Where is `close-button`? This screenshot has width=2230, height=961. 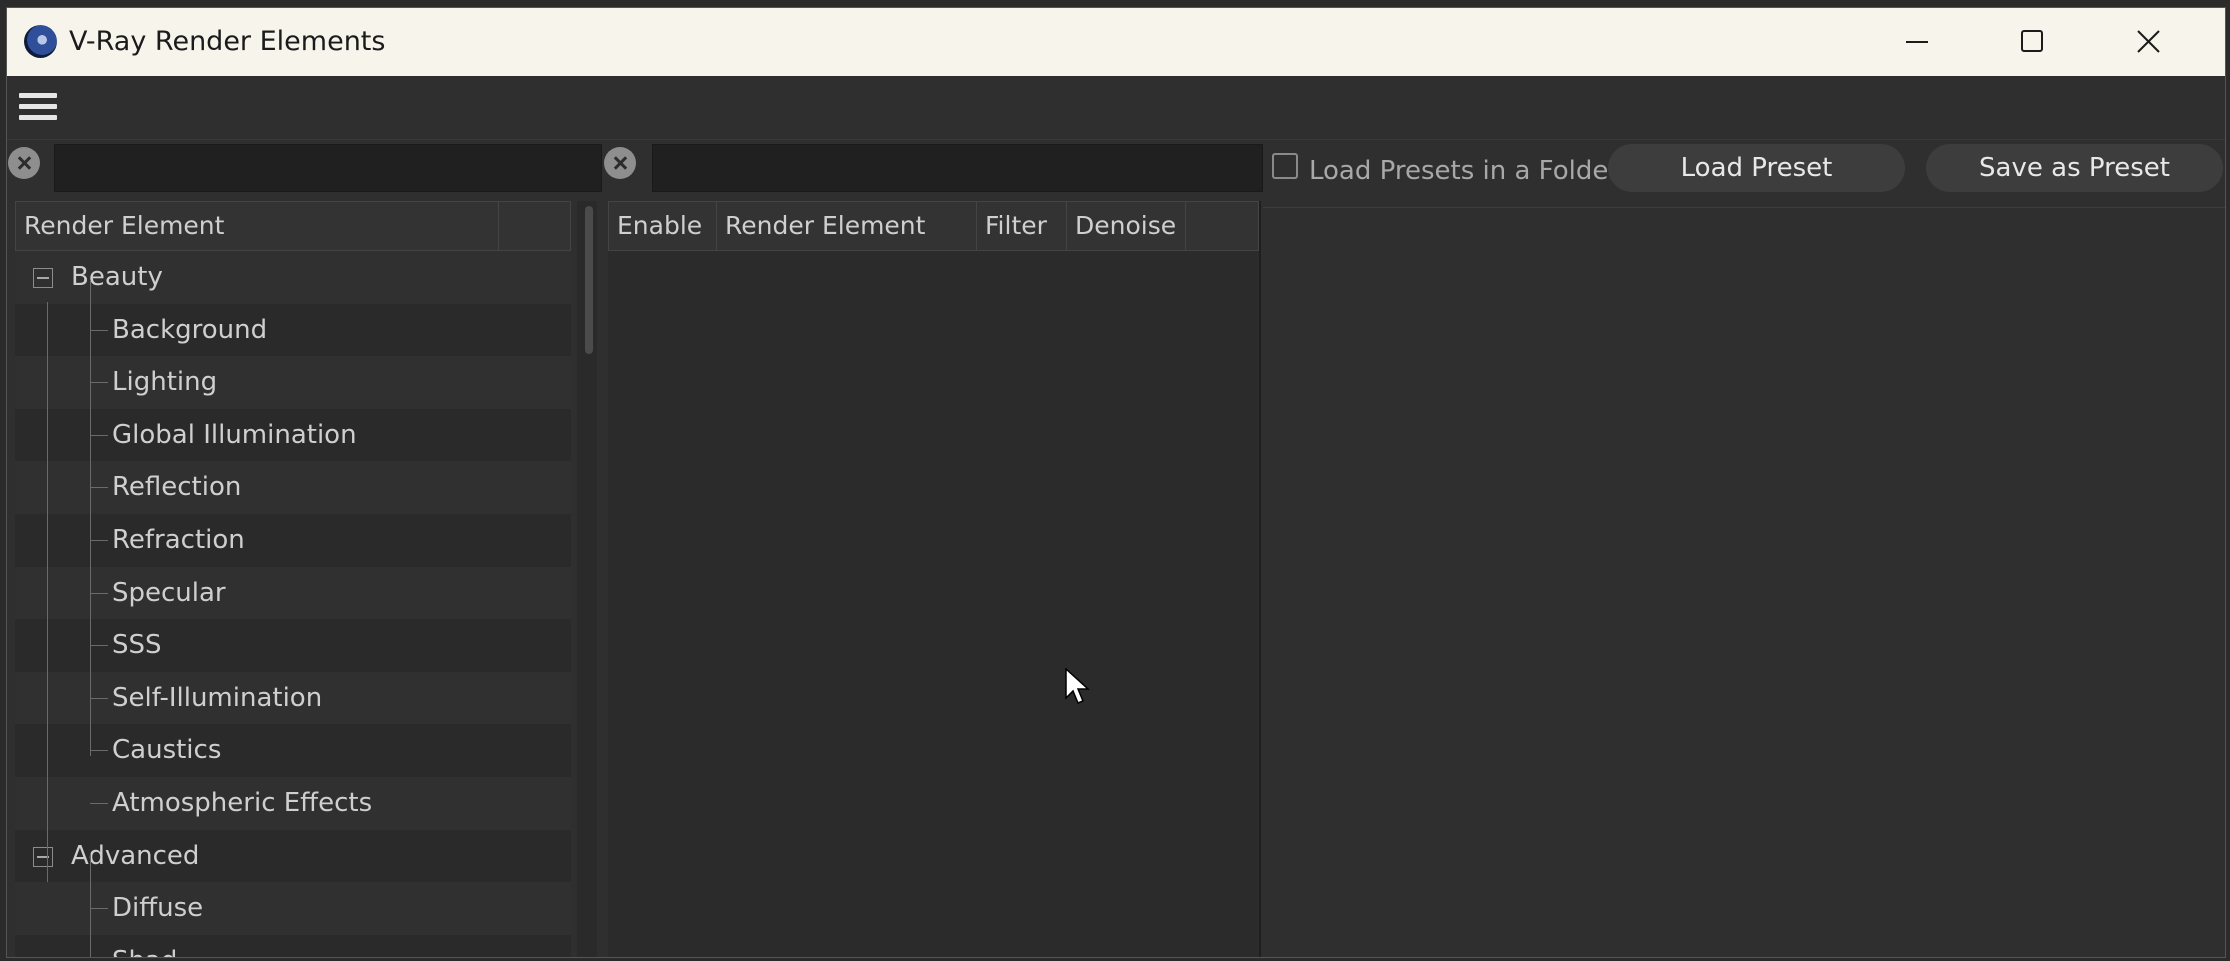 close-button is located at coordinates (2149, 42).